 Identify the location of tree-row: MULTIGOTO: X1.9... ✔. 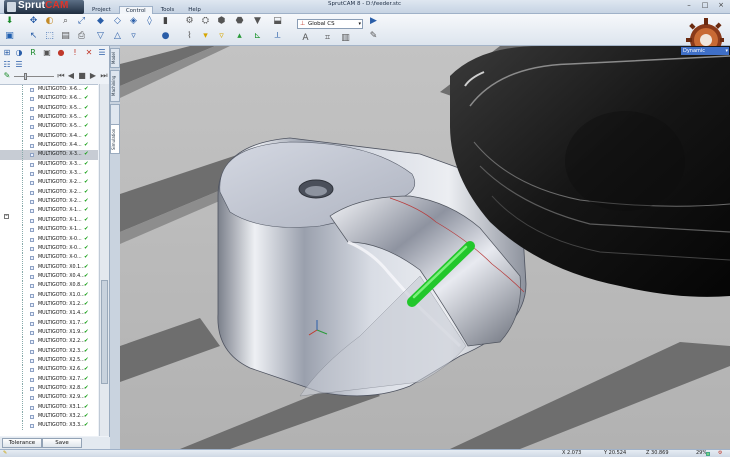
(49, 332).